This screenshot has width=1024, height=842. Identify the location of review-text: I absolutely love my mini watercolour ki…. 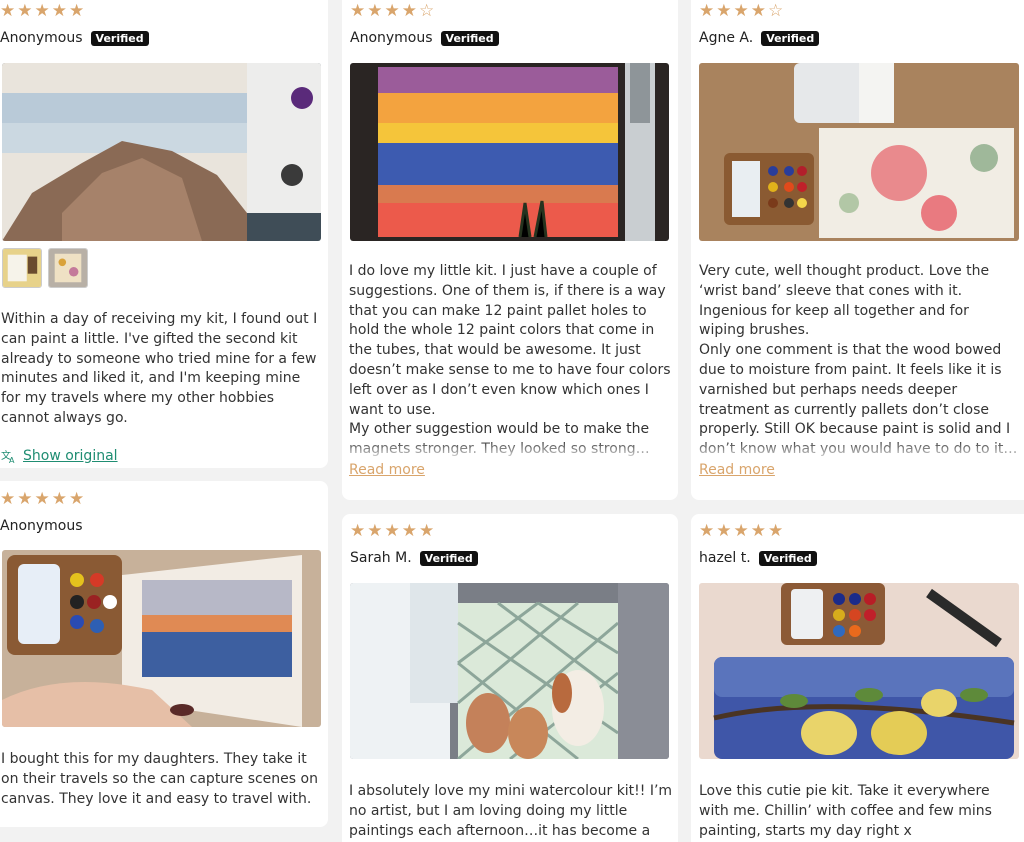
(511, 811).